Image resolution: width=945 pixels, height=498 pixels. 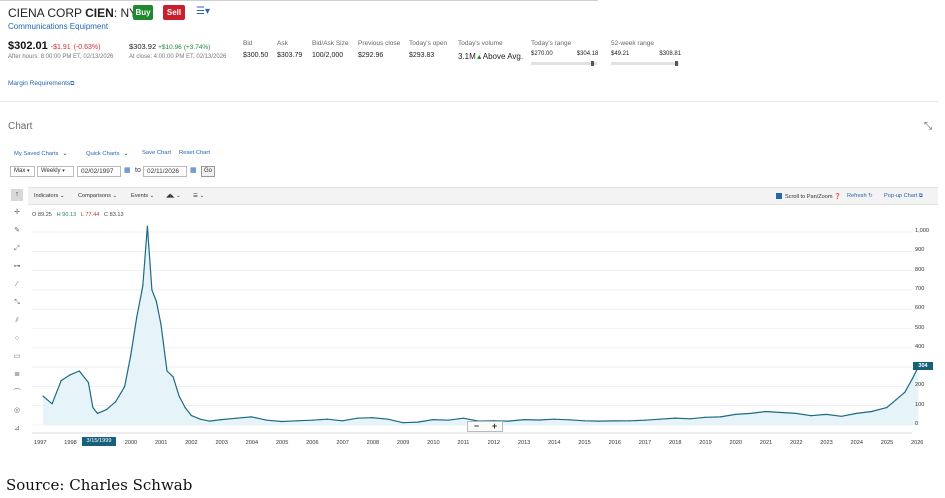 I want to click on select-arrow-icon: ▾, so click(x=28, y=171).